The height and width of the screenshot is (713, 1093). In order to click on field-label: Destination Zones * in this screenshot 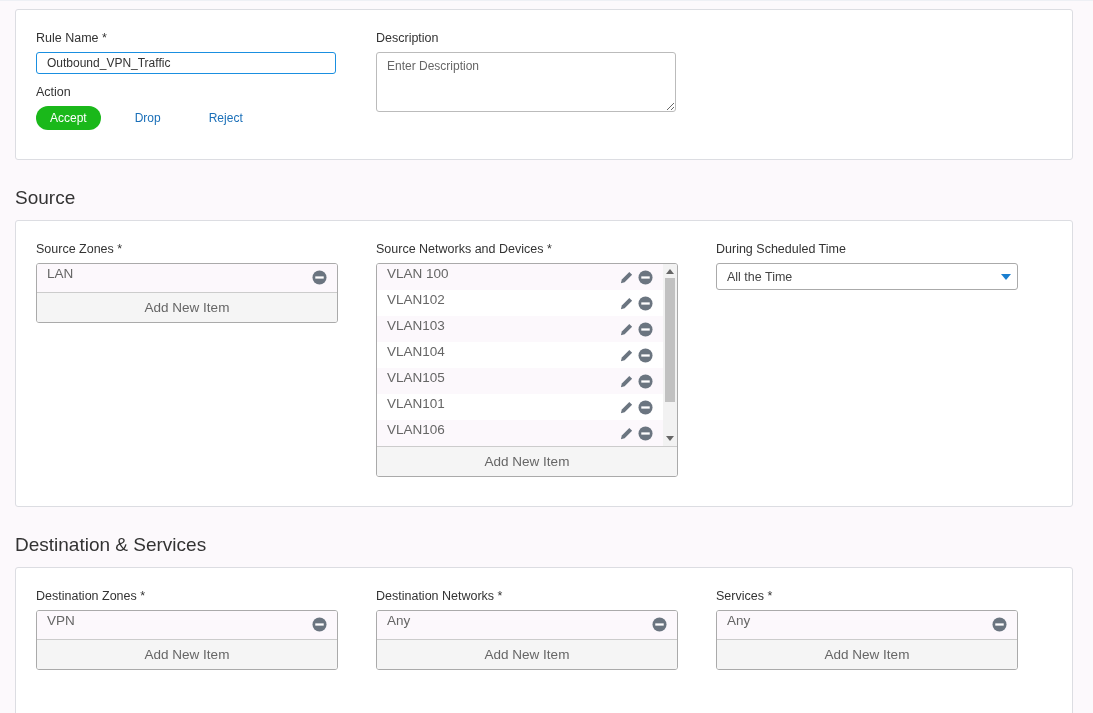, I will do `click(91, 596)`.